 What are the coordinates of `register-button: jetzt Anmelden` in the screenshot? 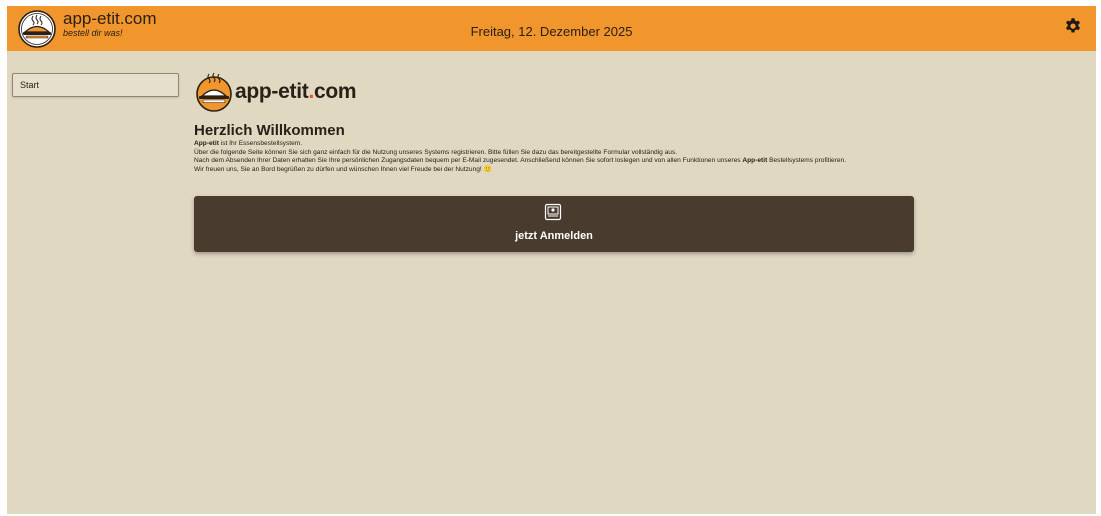 It's located at (554, 224).